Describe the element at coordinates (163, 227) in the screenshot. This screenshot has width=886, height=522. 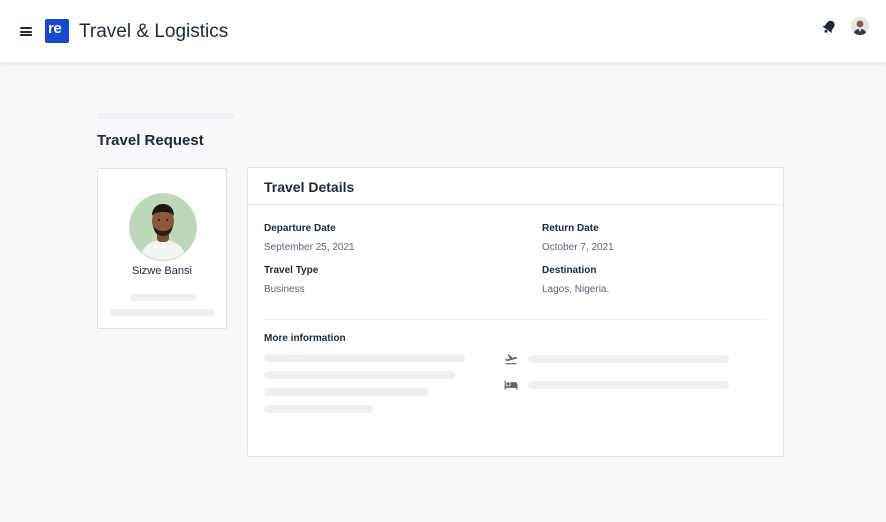
I see `profile-photo` at that location.